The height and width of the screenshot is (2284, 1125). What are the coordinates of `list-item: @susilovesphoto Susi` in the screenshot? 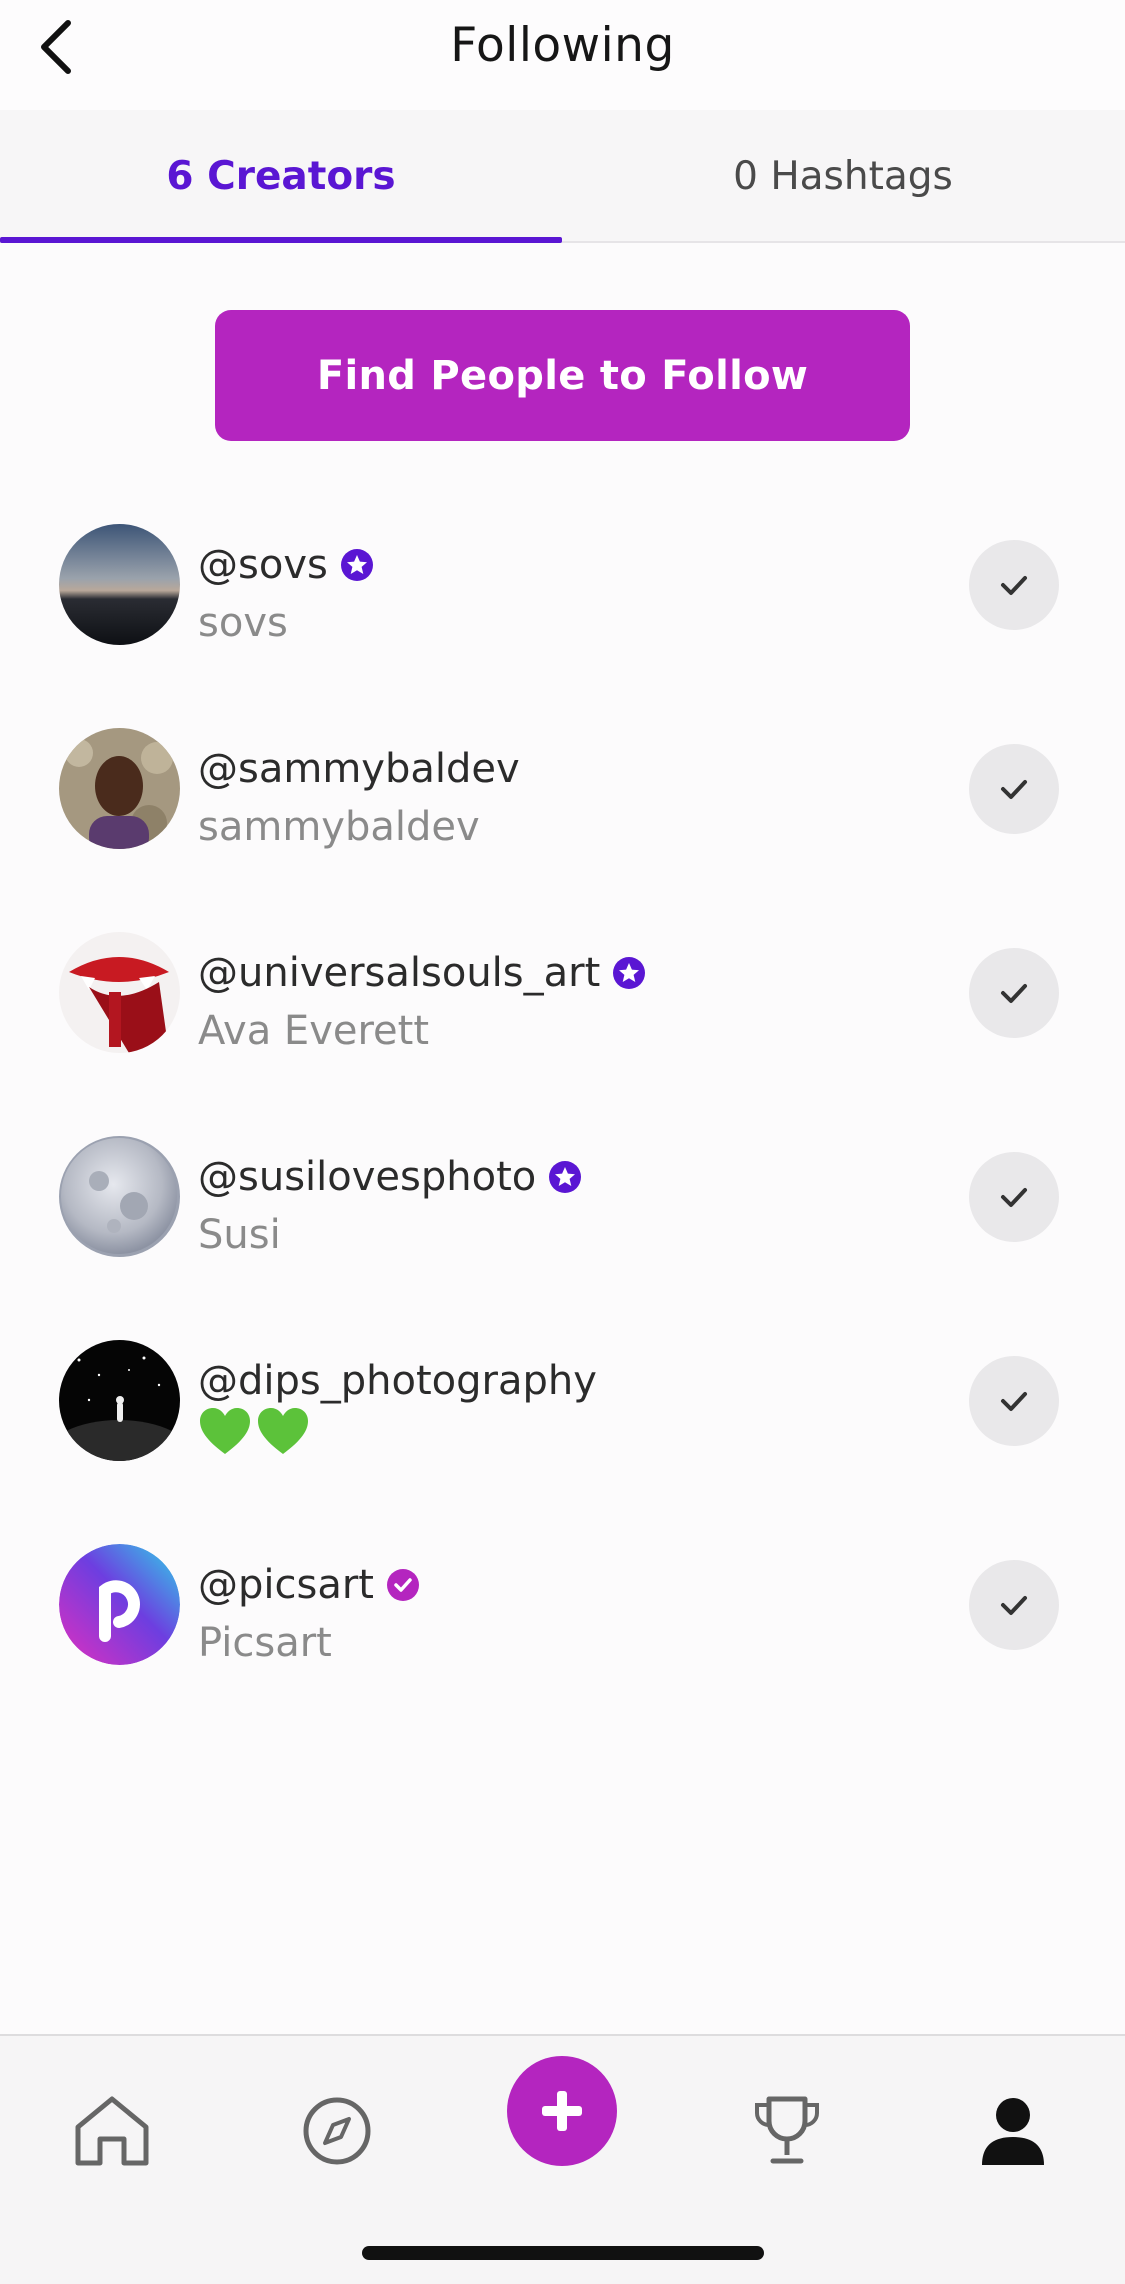 It's located at (562, 1236).